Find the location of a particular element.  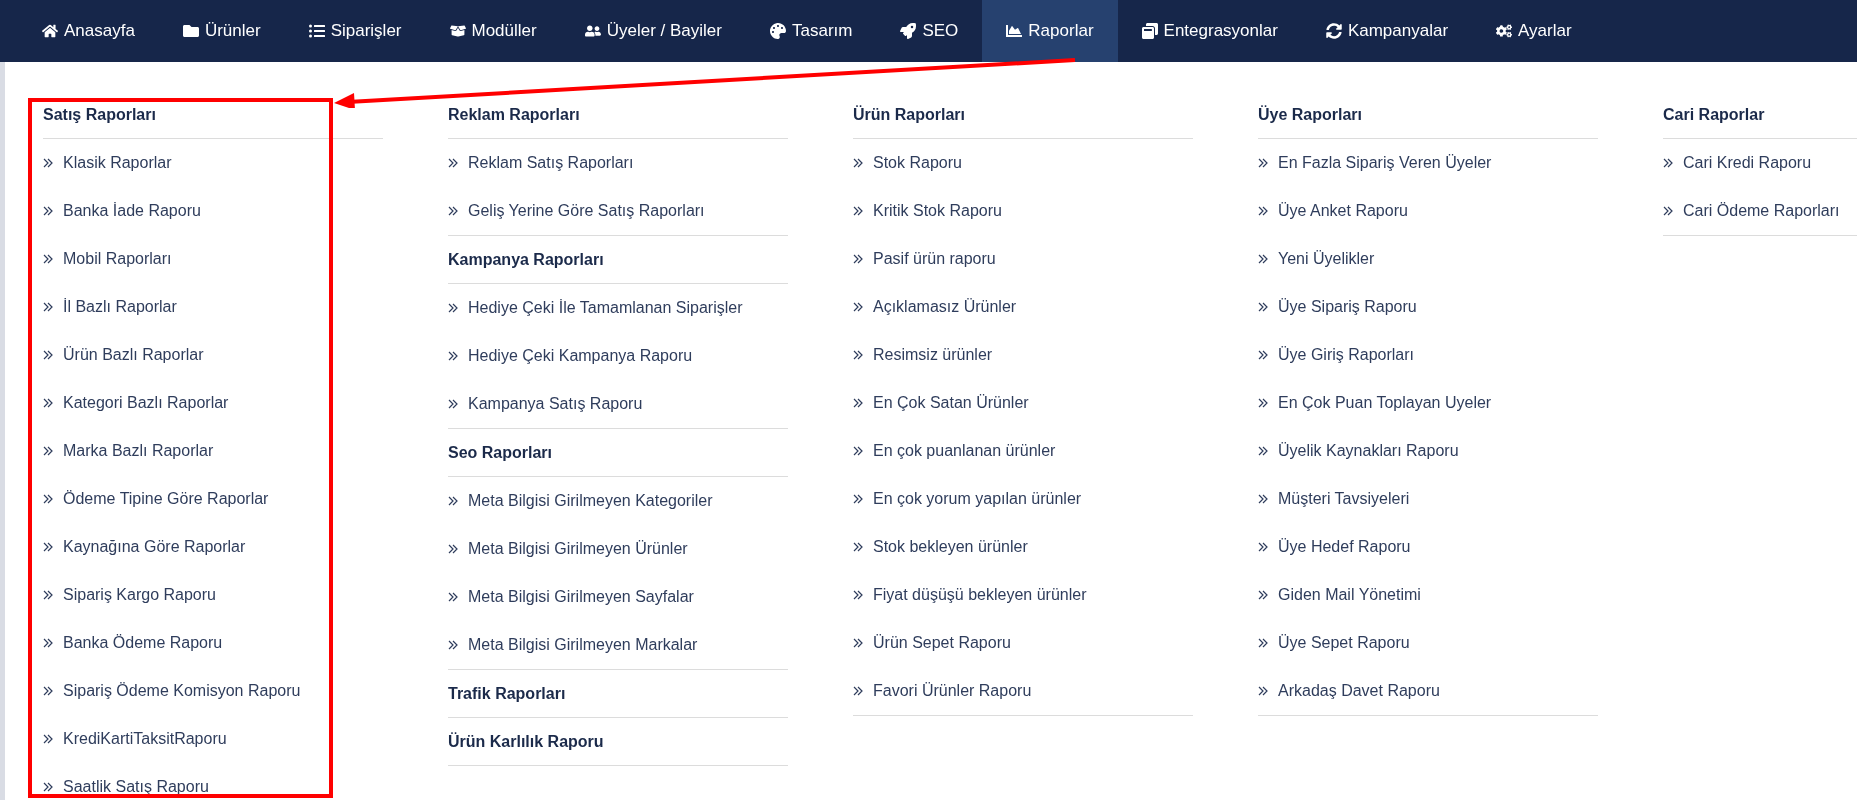

folder-icon is located at coordinates (190, 31).